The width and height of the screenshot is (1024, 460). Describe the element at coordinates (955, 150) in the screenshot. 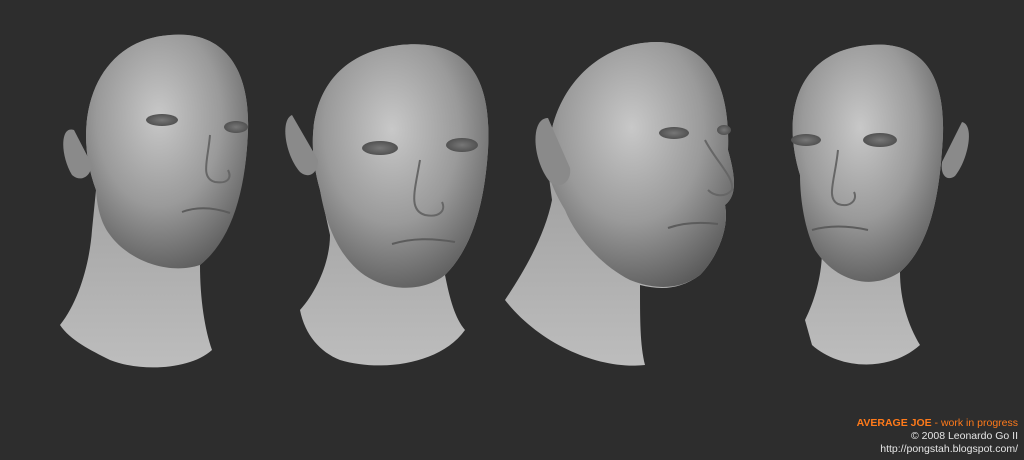

I see `ear-icon` at that location.